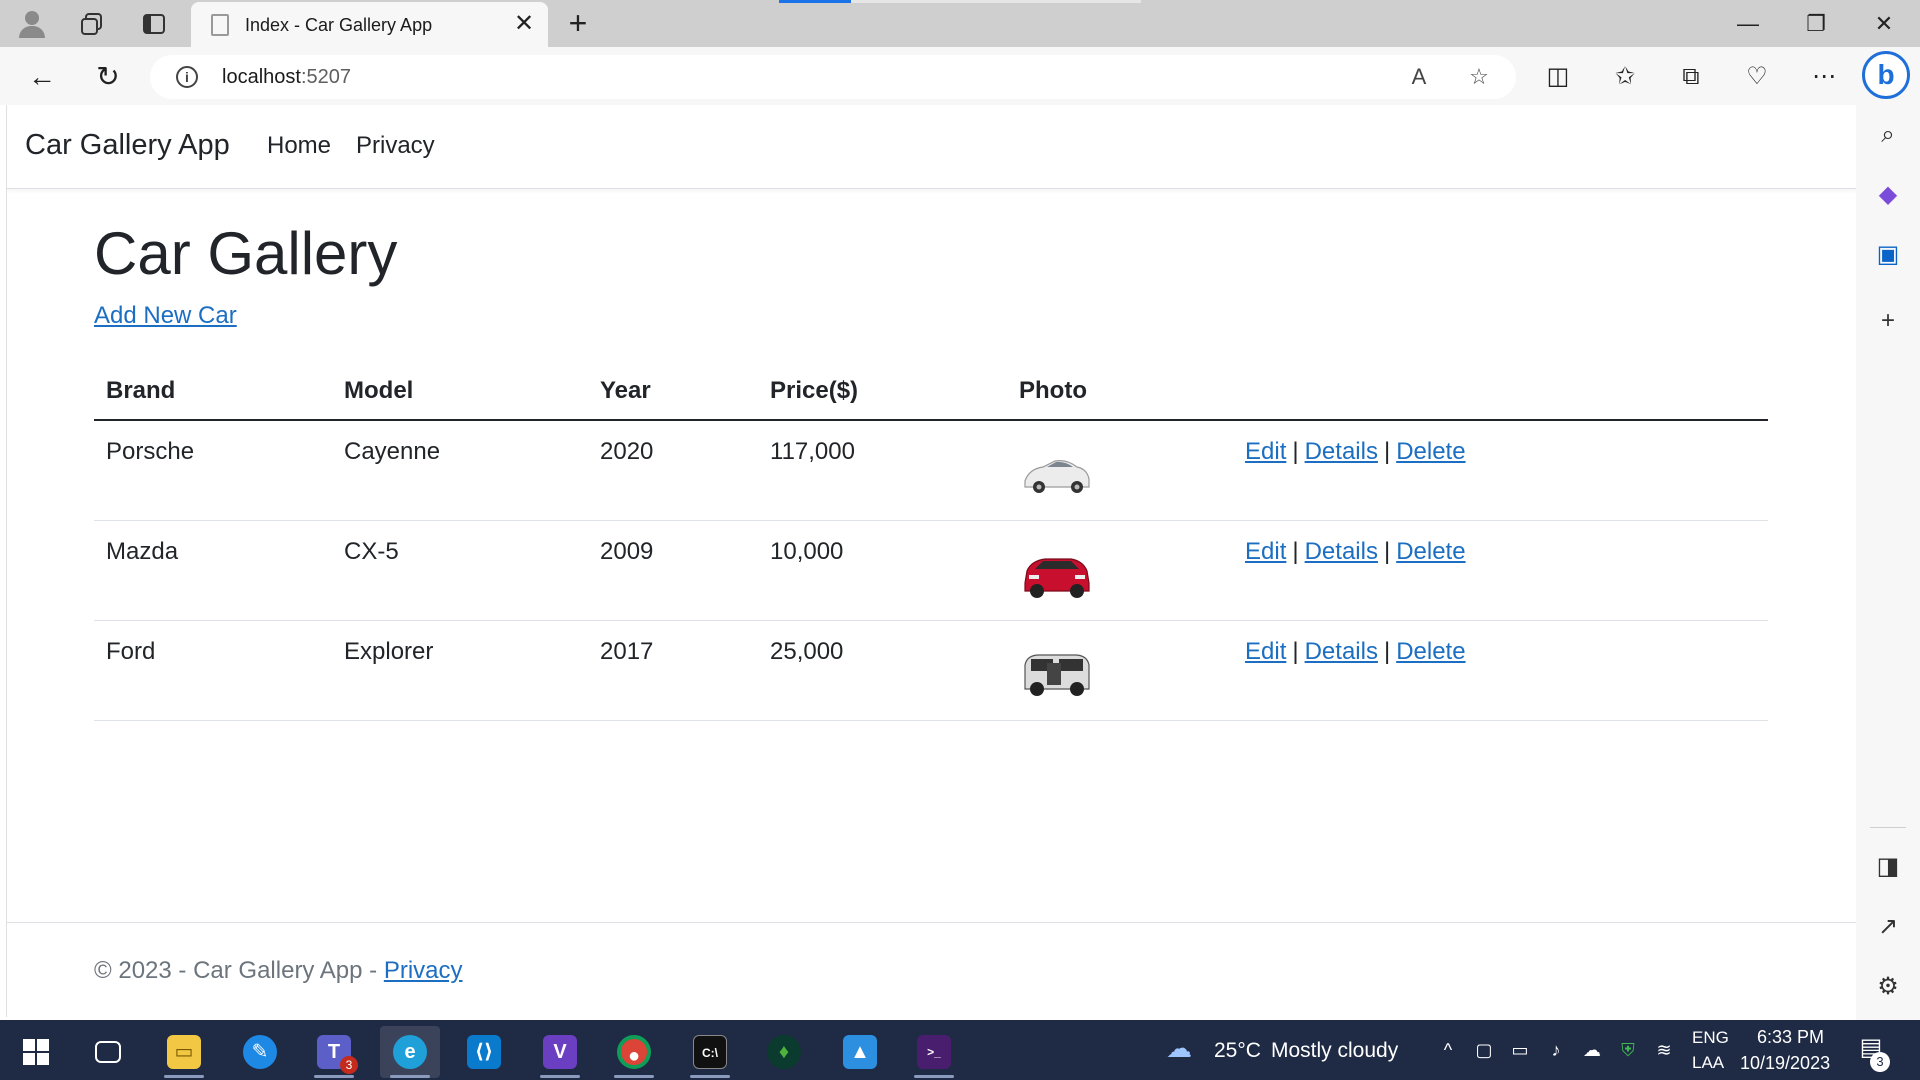  What do you see at coordinates (260, 1052) in the screenshot?
I see `tools-app-icon: ✎` at bounding box center [260, 1052].